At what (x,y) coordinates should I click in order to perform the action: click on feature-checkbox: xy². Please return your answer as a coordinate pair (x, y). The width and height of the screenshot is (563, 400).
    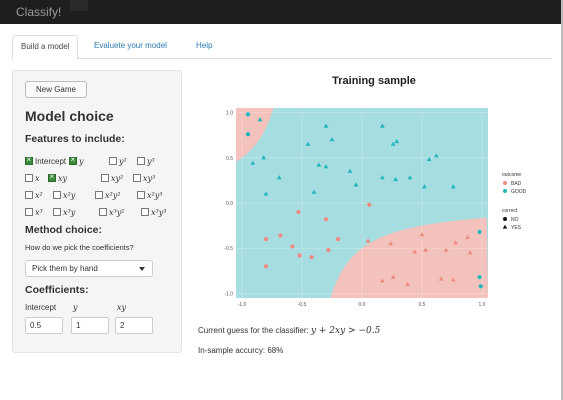
    Looking at the image, I should click on (112, 178).